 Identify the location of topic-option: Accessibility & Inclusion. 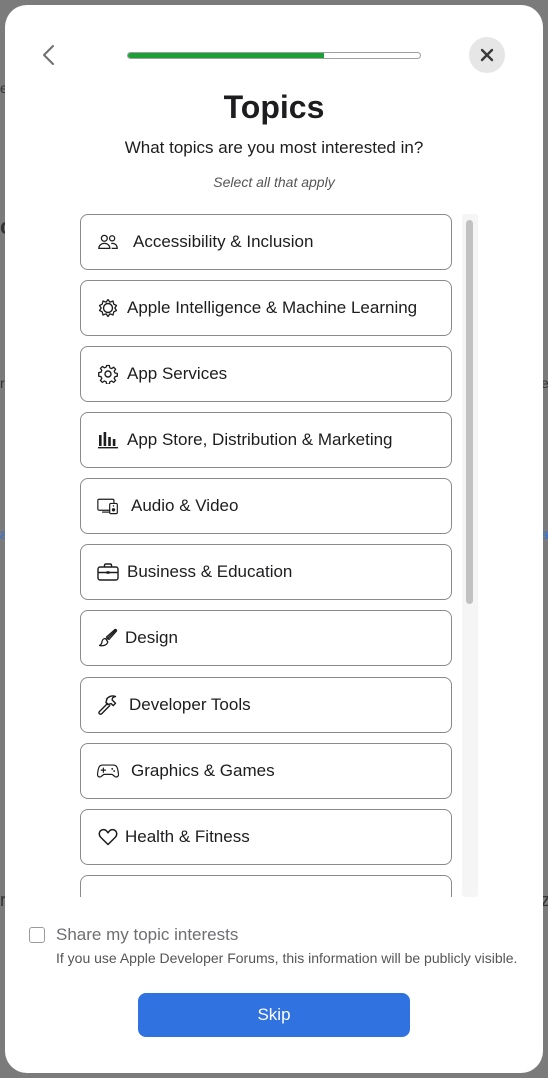
(266, 242).